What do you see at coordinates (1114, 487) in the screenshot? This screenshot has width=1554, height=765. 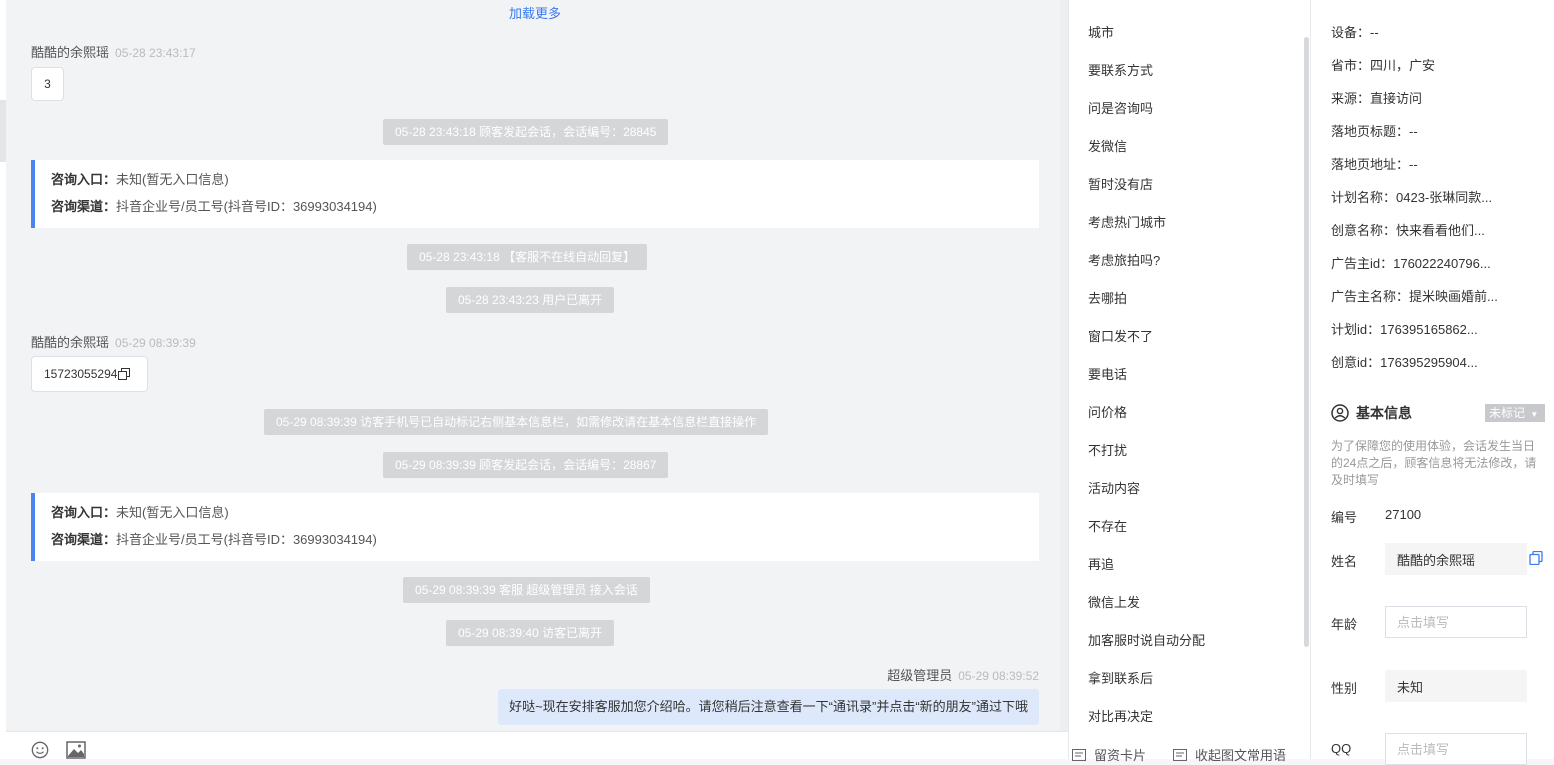 I see `phrase-item: 活动内容` at bounding box center [1114, 487].